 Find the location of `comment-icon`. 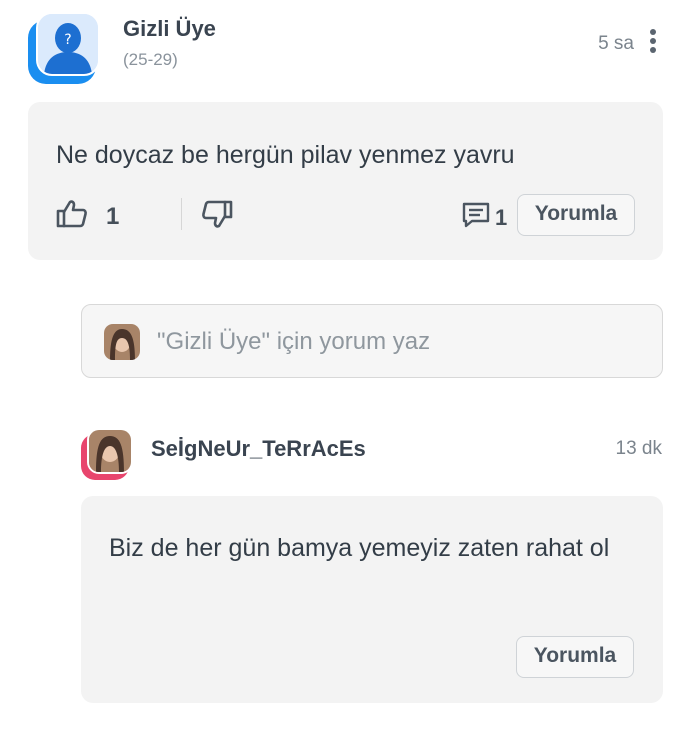

comment-icon is located at coordinates (476, 217).